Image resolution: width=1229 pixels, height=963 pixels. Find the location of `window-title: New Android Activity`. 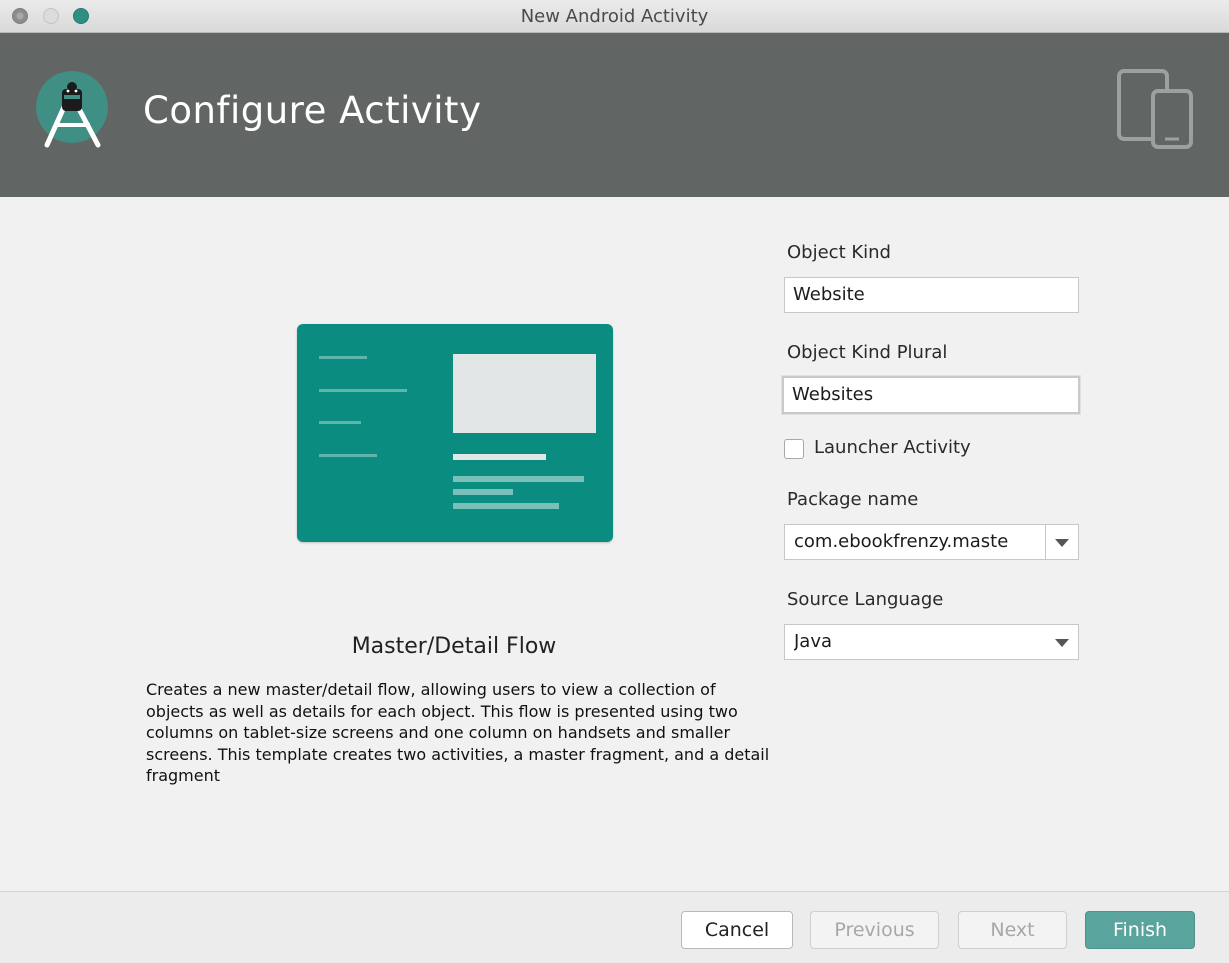

window-title: New Android Activity is located at coordinates (614, 16).